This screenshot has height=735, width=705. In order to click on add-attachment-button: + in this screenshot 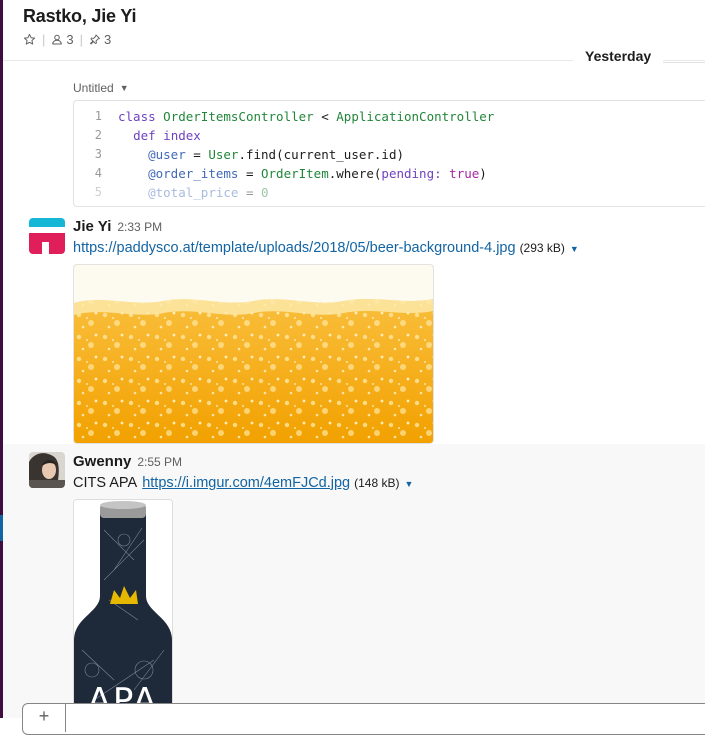, I will do `click(44, 718)`.